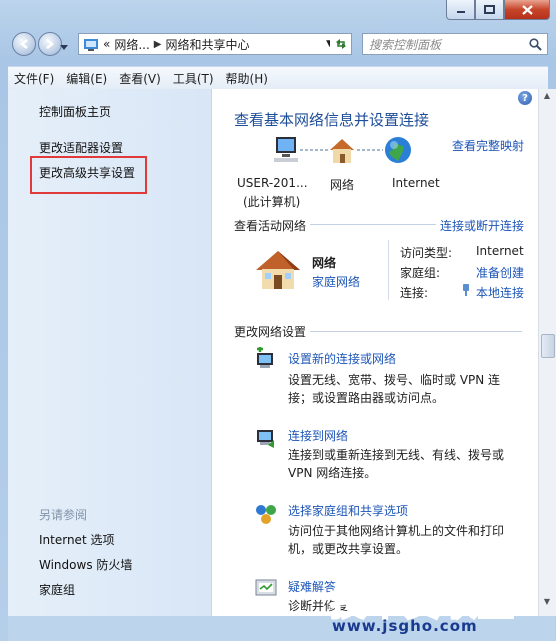 This screenshot has width=556, height=641. What do you see at coordinates (286, 149) in the screenshot?
I see `computer-icon` at bounding box center [286, 149].